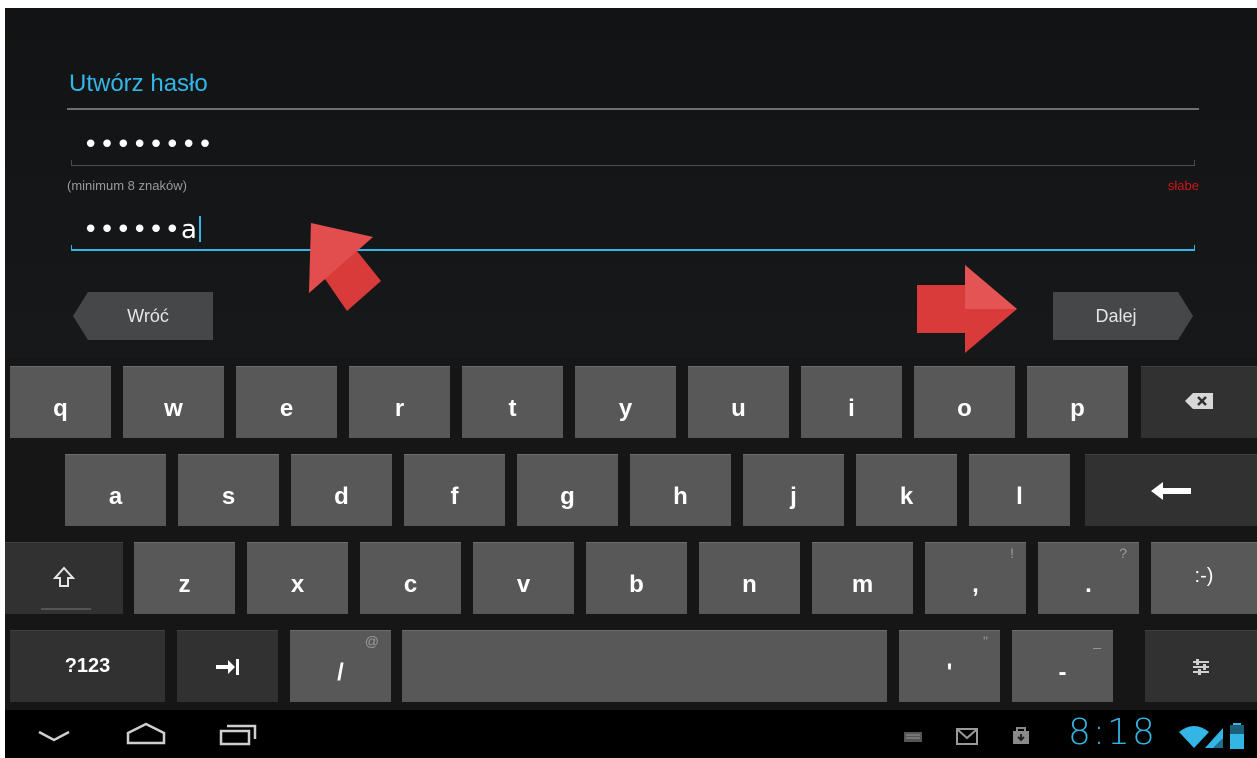 This screenshot has width=1257, height=758. I want to click on key-c: c, so click(410, 578).